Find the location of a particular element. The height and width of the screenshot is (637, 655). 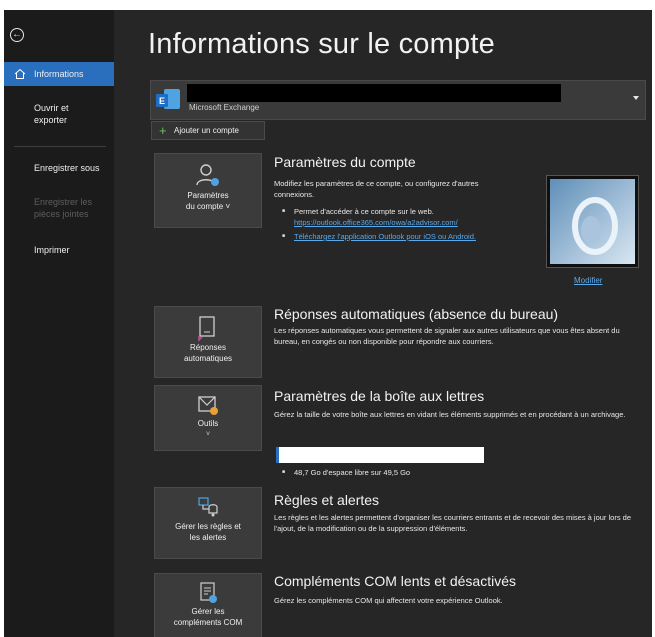

com-addins-icon is located at coordinates (208, 592).